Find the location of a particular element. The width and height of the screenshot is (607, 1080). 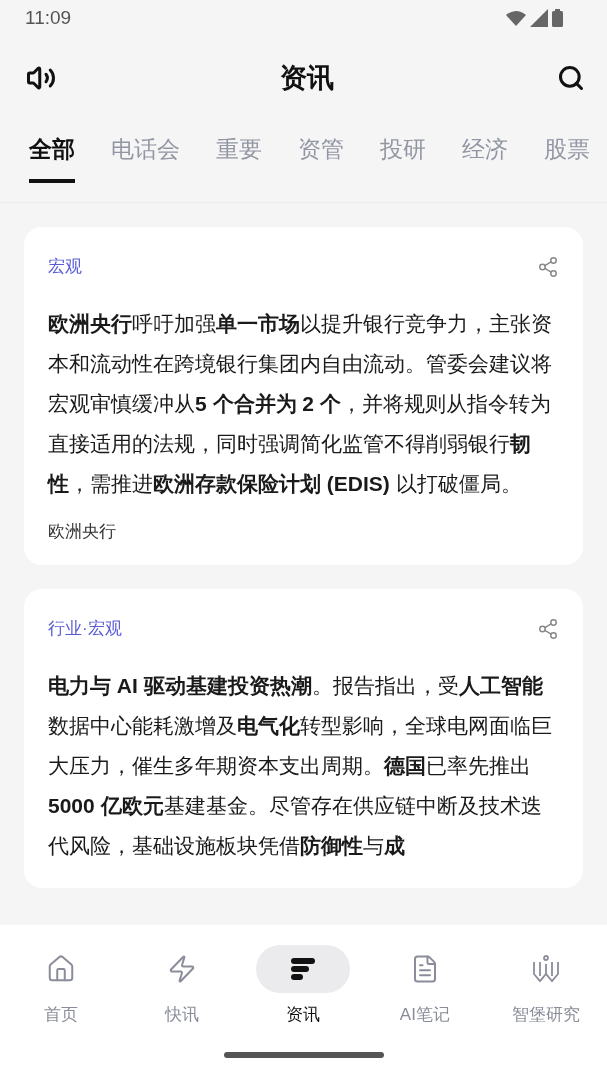

page-title: 资讯 is located at coordinates (306, 78).